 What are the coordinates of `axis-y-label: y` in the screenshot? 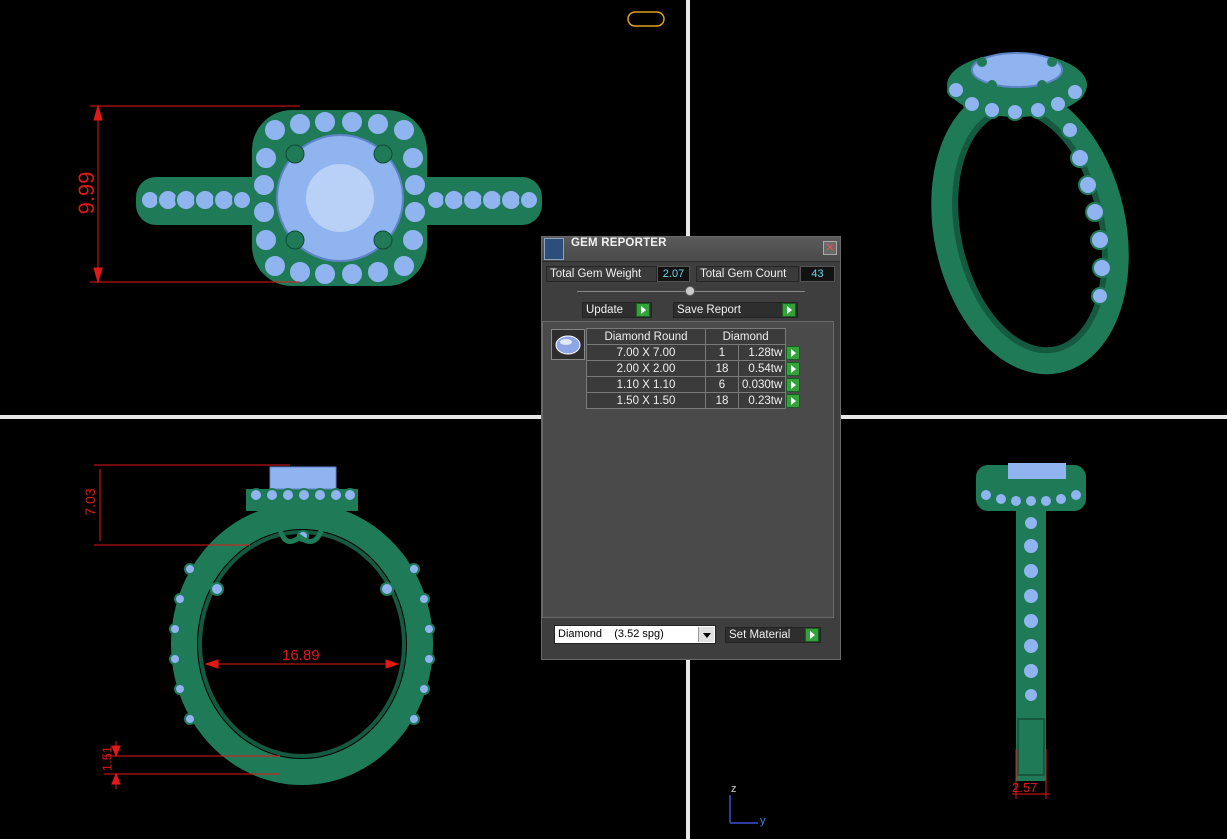 It's located at (763, 821).